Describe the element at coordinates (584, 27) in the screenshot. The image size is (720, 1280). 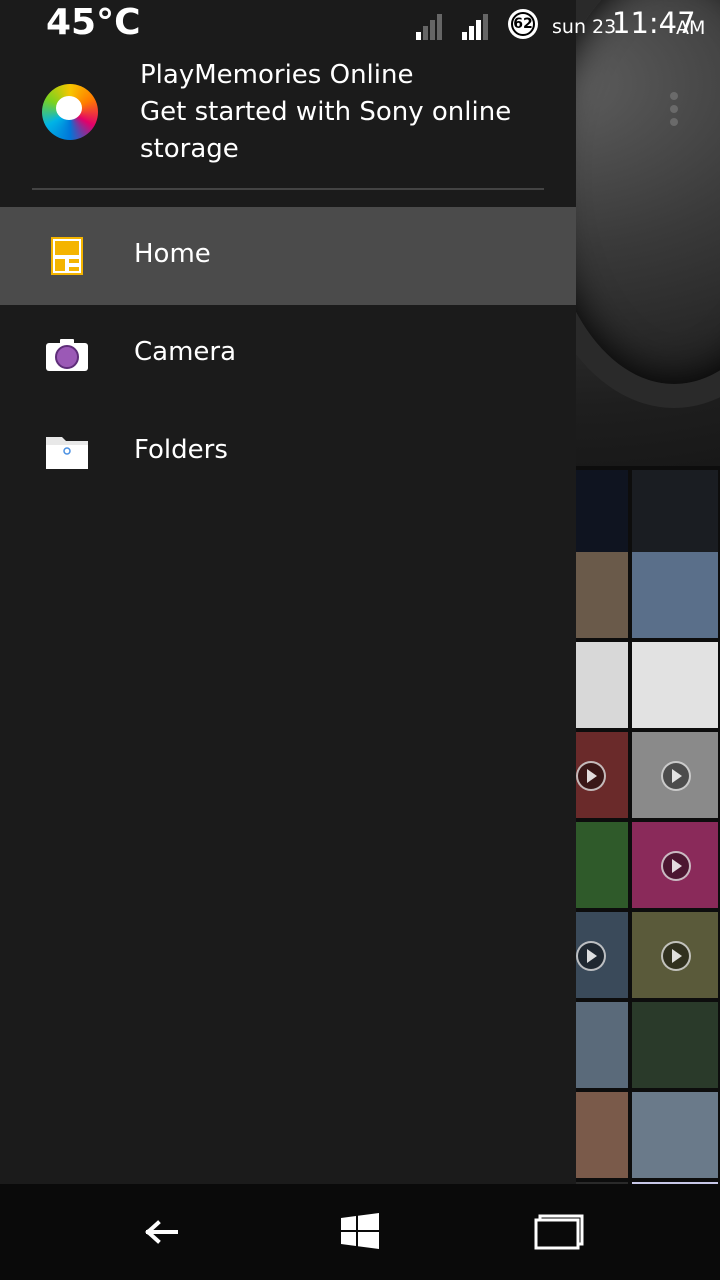
I see `status-date: sun 23` at that location.